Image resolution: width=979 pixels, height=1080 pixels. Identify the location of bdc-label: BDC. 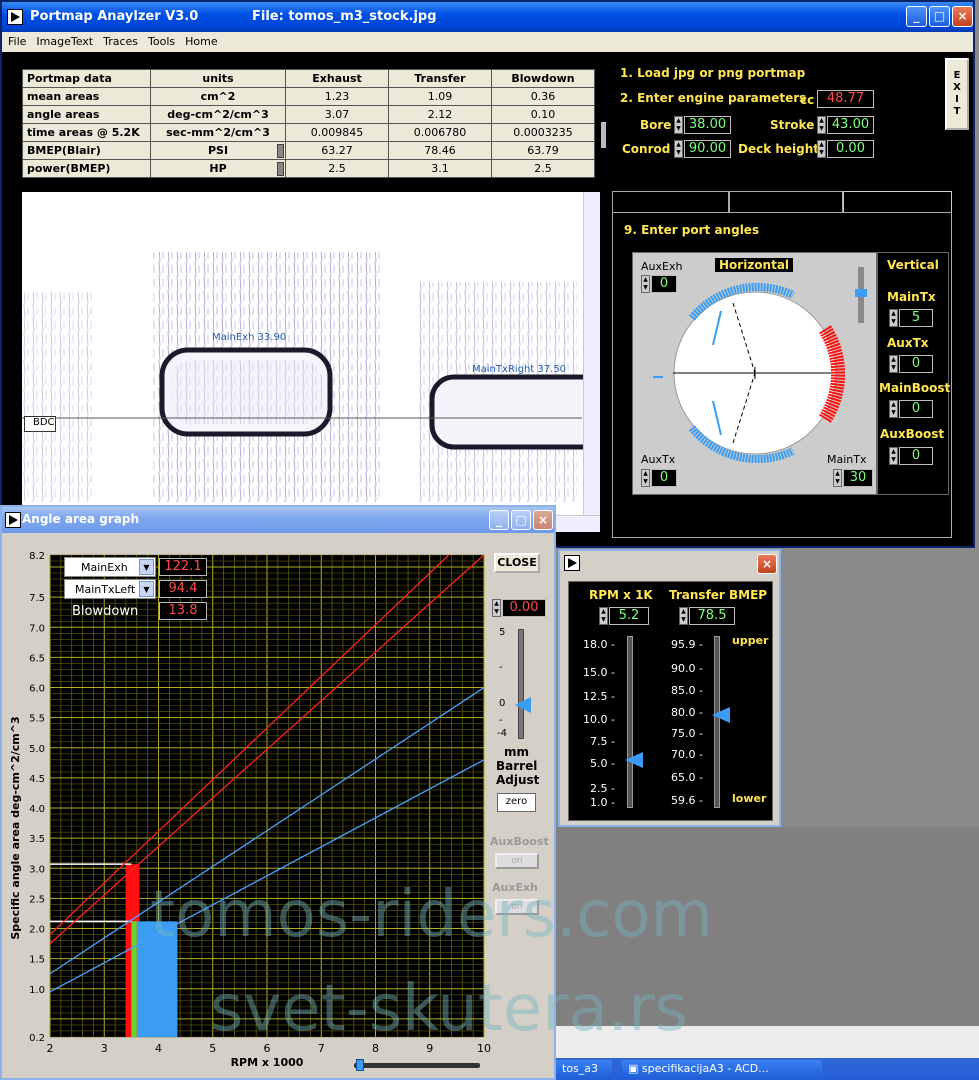
(40, 424).